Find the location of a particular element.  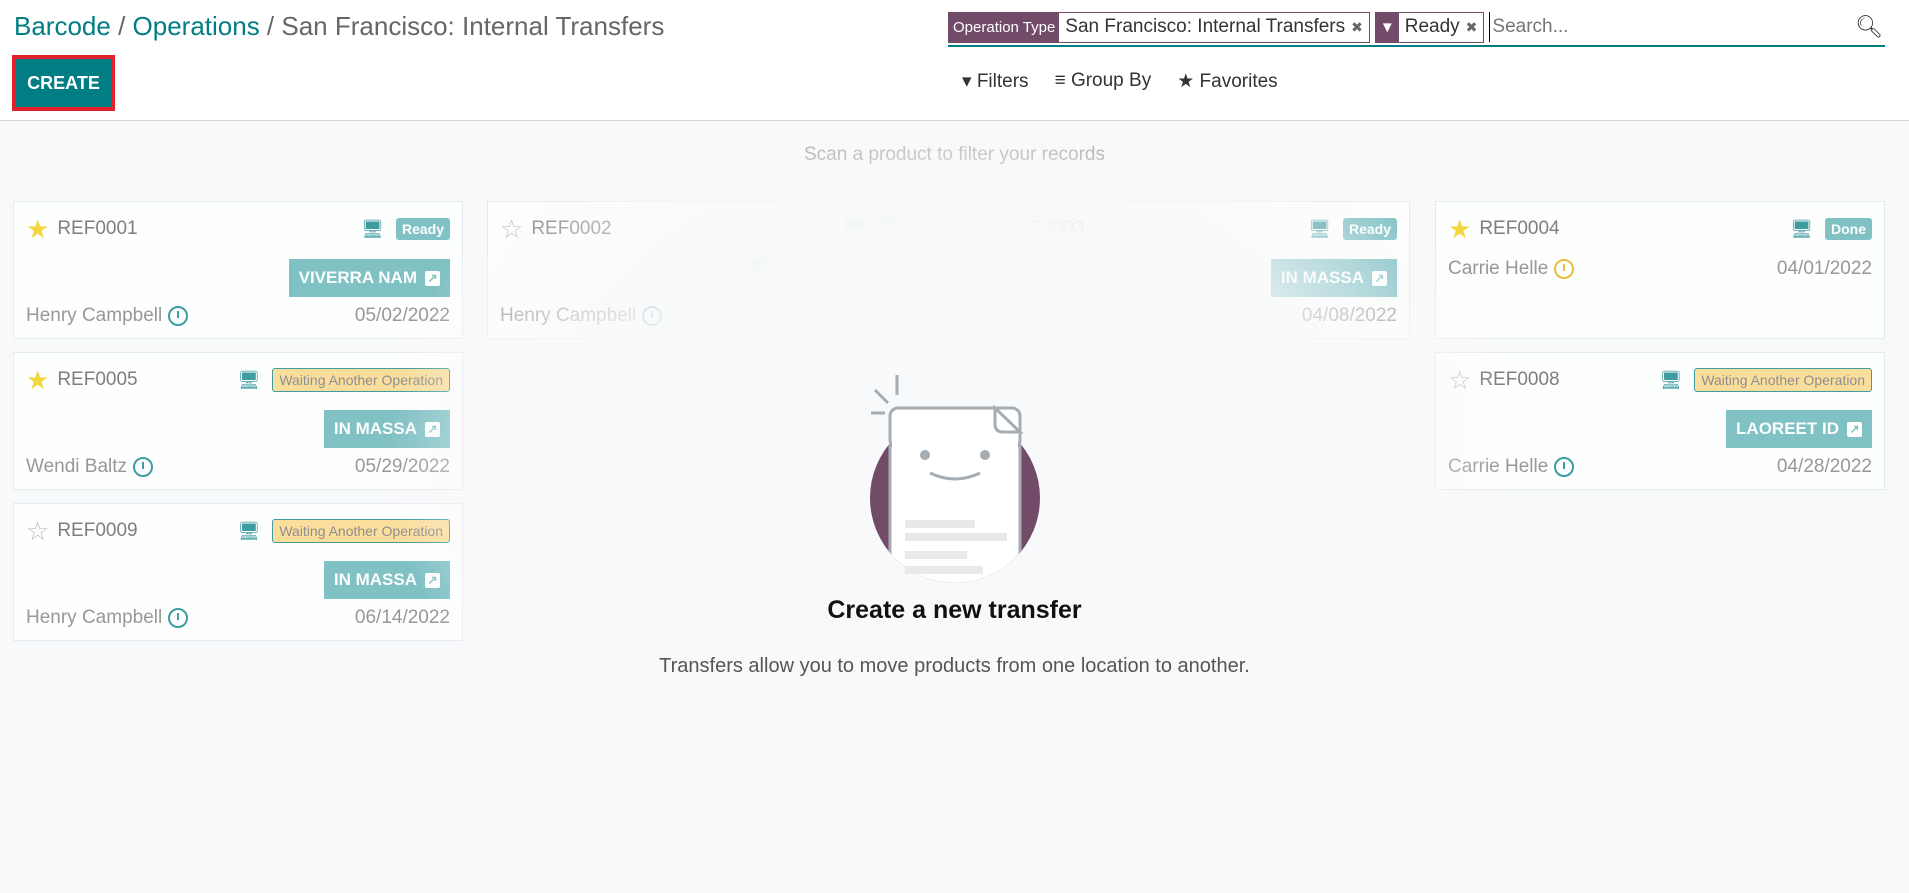

card-reference: REF0001 is located at coordinates (97, 228).